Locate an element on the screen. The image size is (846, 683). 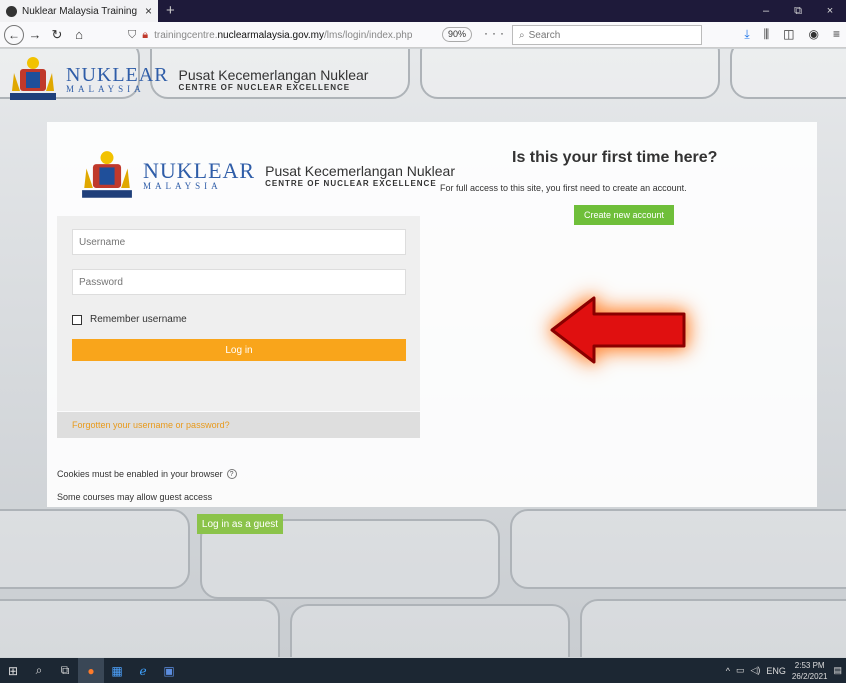
back-arrow-icon: ← is located at coordinates (14, 34).